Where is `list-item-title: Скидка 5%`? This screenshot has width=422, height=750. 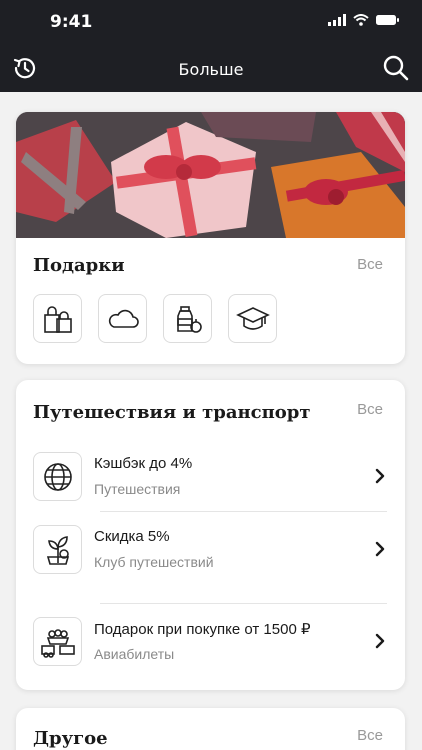
list-item-title: Скидка 5% is located at coordinates (132, 536).